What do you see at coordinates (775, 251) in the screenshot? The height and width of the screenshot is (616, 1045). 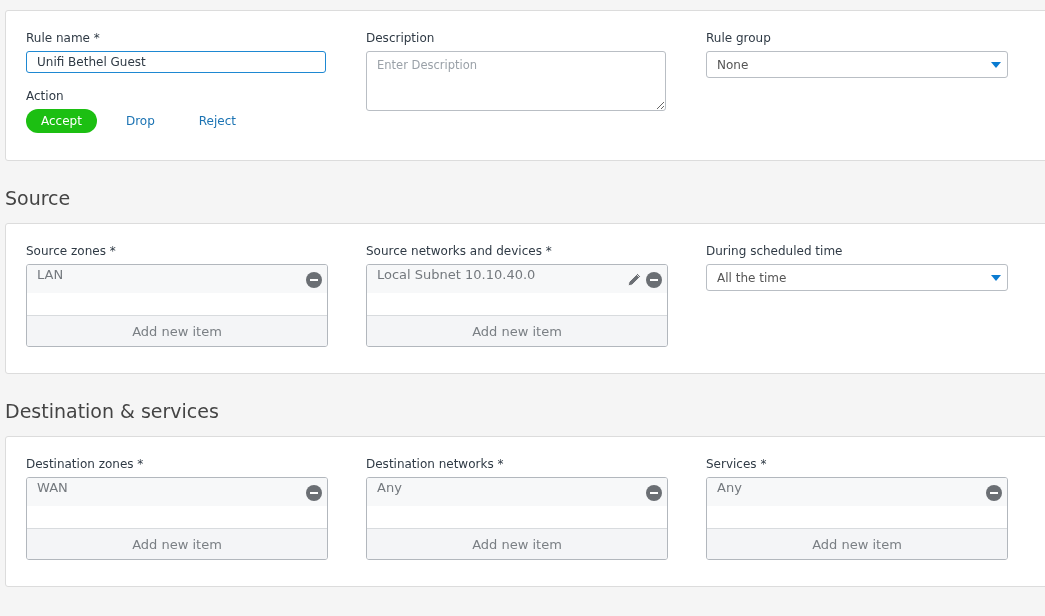 I see `field-label: During scheduled time` at bounding box center [775, 251].